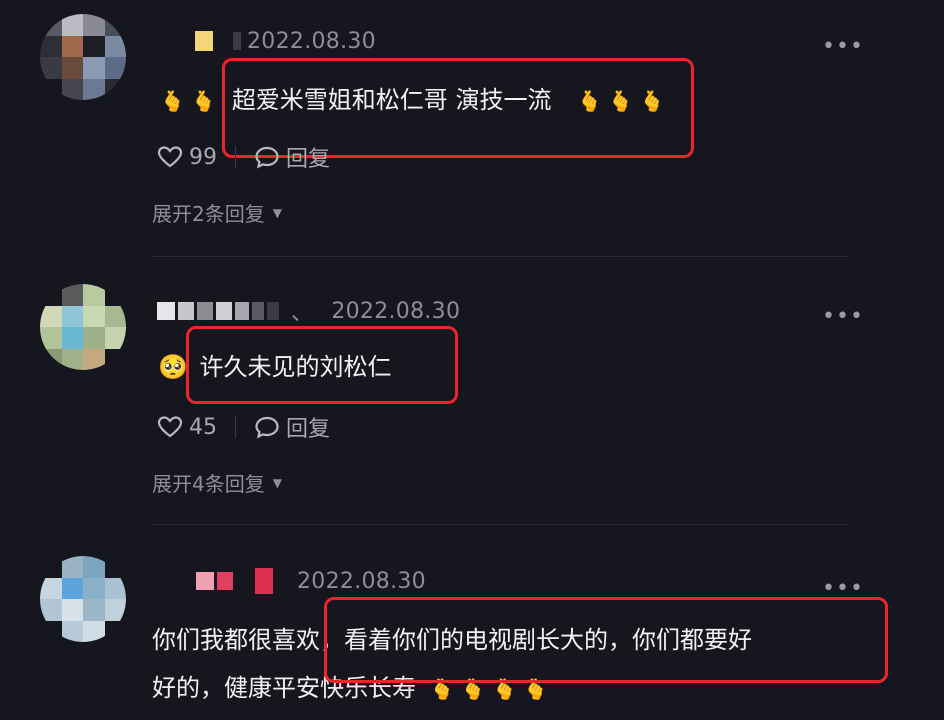  Describe the element at coordinates (203, 427) in the screenshot. I see `like-count: 45` at that location.